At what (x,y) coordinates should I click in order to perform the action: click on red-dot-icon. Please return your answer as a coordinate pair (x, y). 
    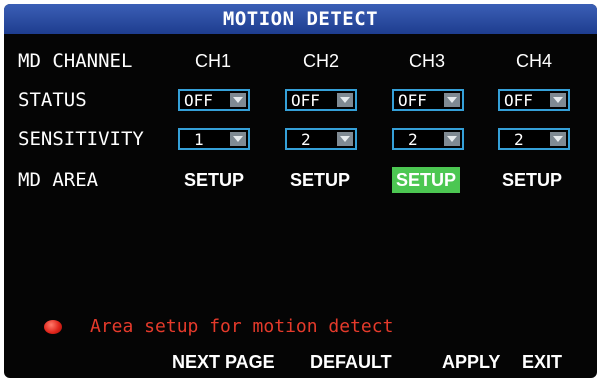
    Looking at the image, I should click on (53, 327).